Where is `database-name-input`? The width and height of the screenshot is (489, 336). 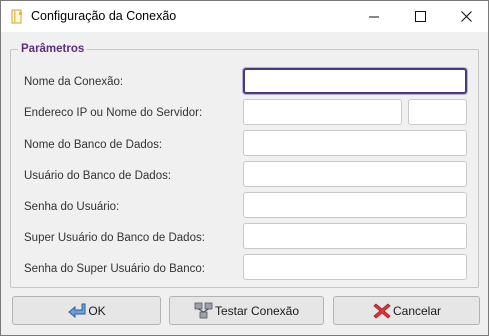 database-name-input is located at coordinates (355, 143).